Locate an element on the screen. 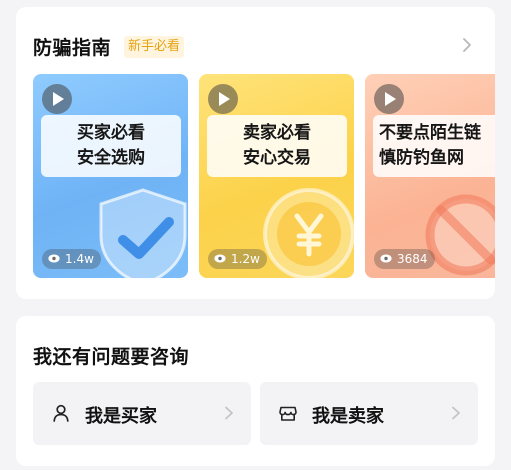 The image size is (511, 470). video-card-phishing-warning: 不要点陌生链 慎防钓鱼网 3684 is located at coordinates (430, 176).